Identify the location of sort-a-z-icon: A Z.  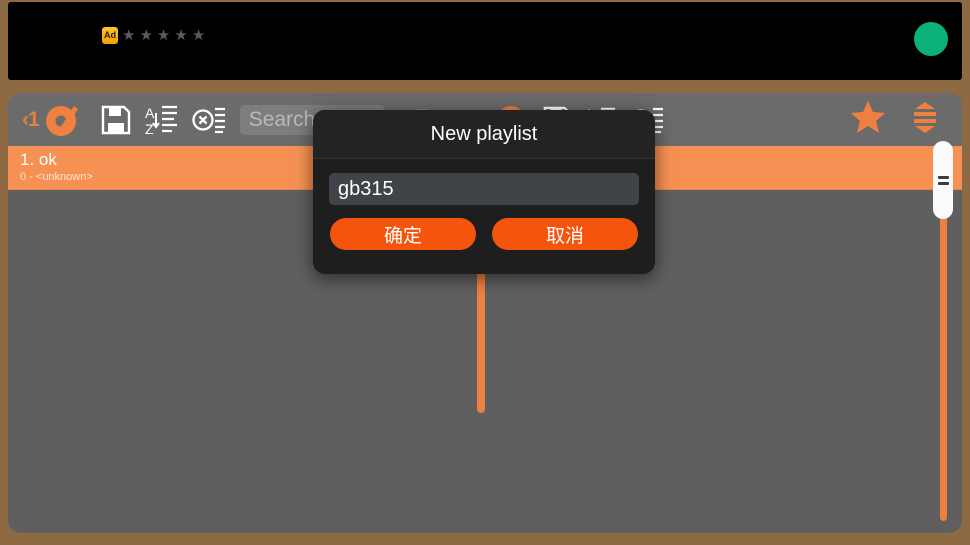
(162, 120).